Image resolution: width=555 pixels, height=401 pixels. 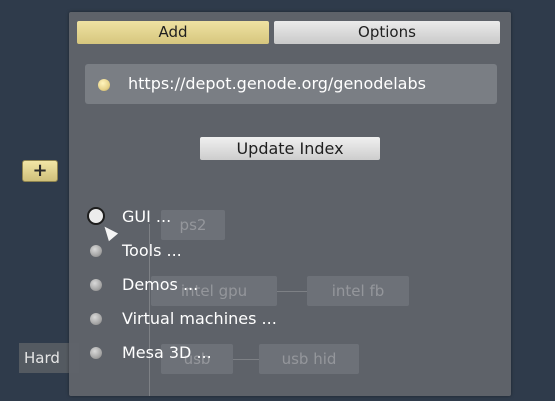 What do you see at coordinates (290, 148) in the screenshot?
I see `update-index-button: Update Index` at bounding box center [290, 148].